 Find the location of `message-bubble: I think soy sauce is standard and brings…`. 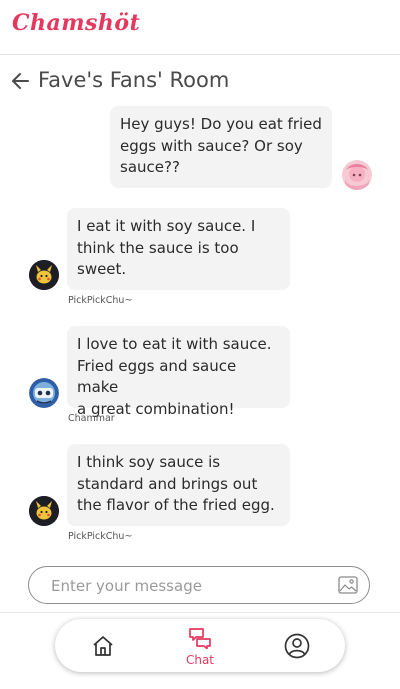

message-bubble: I think soy sauce is standard and brings… is located at coordinates (178, 485).